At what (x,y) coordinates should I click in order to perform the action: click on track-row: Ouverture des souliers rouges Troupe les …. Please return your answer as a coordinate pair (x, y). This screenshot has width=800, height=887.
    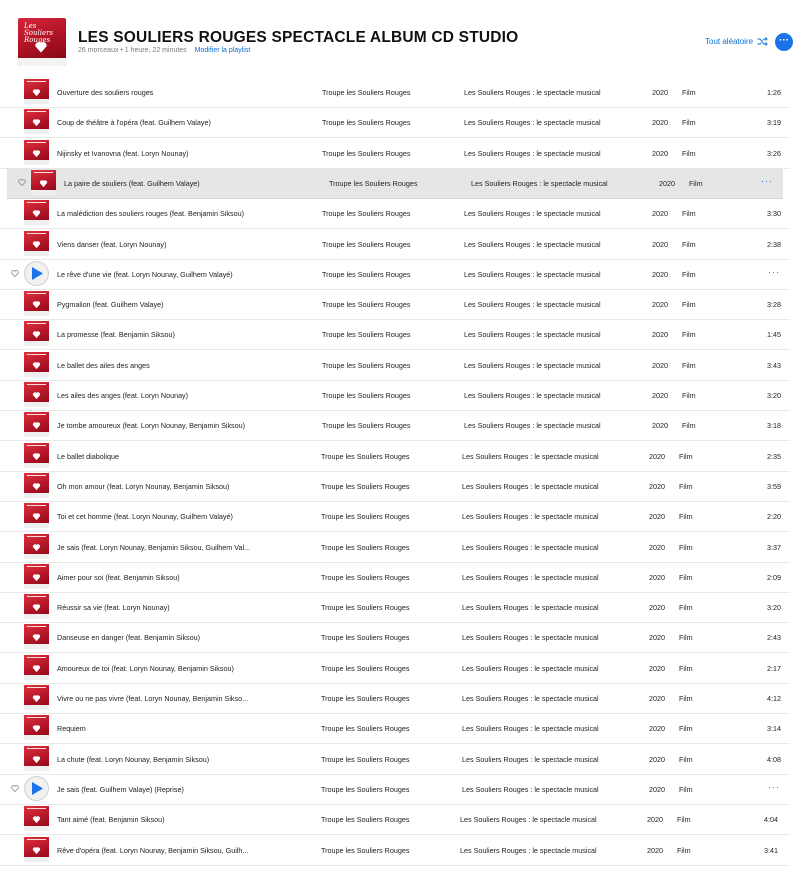
    Looking at the image, I should click on (395, 92).